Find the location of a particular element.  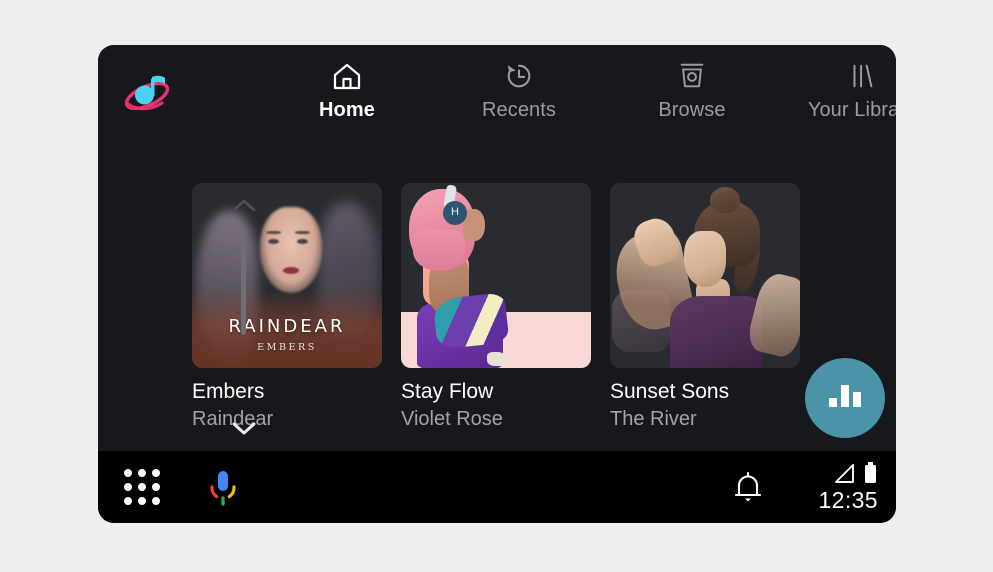

scrollbar-thumb is located at coordinates (243, 290).